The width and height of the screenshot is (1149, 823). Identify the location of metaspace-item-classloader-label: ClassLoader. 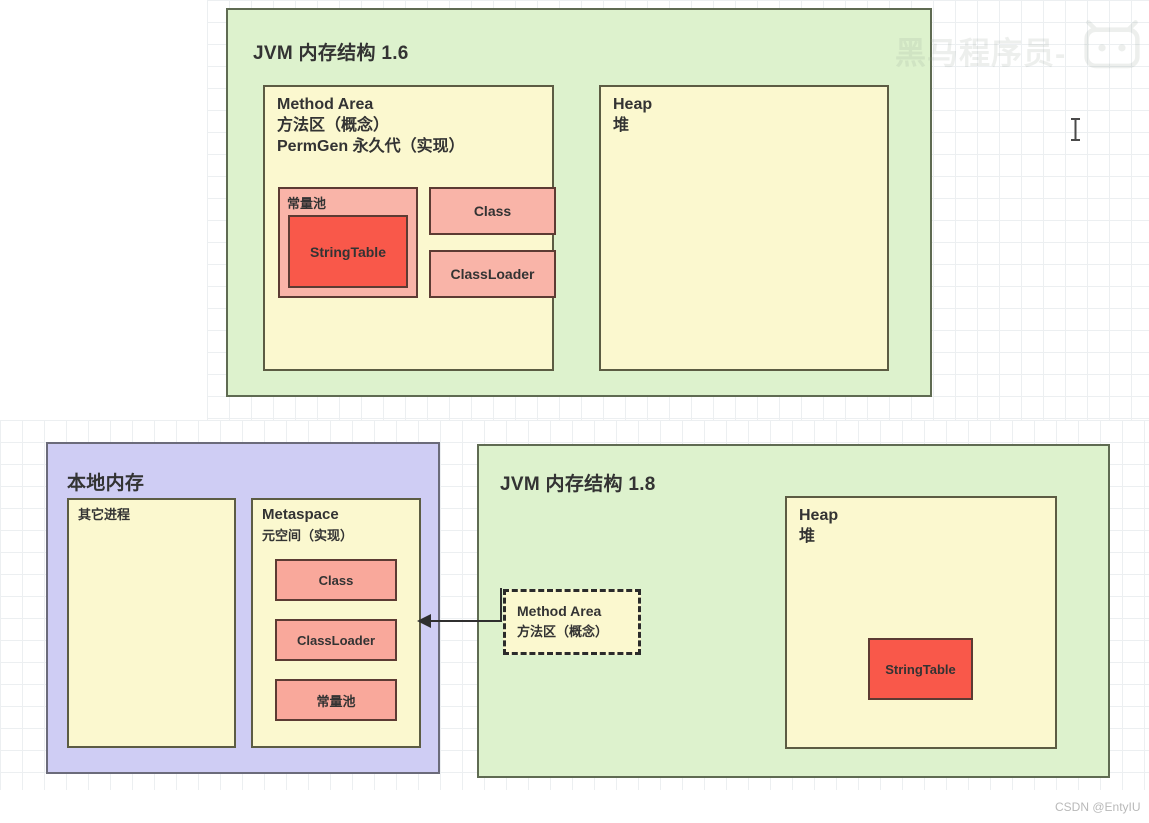
(336, 640).